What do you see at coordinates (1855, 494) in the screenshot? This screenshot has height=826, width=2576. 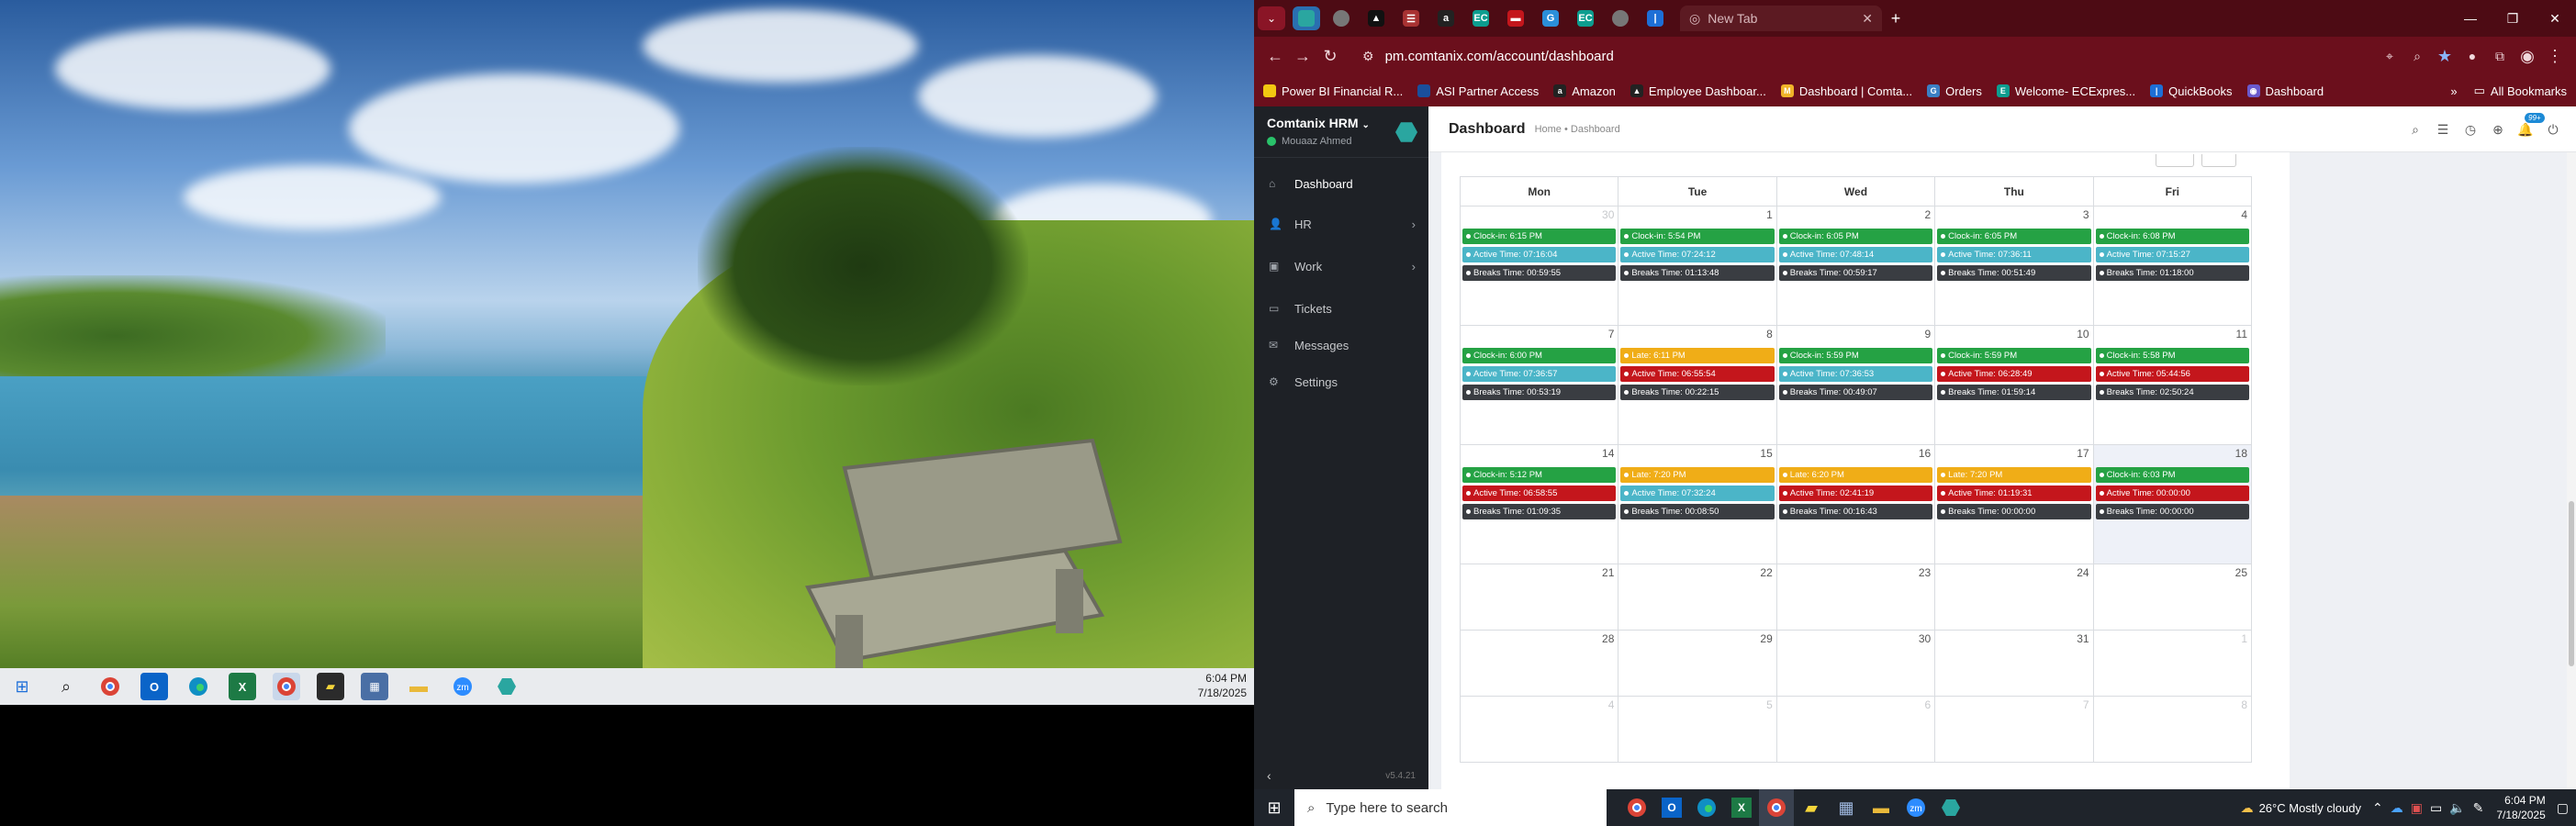 I see `attendance-event: Active Time: 02:41:19` at bounding box center [1855, 494].